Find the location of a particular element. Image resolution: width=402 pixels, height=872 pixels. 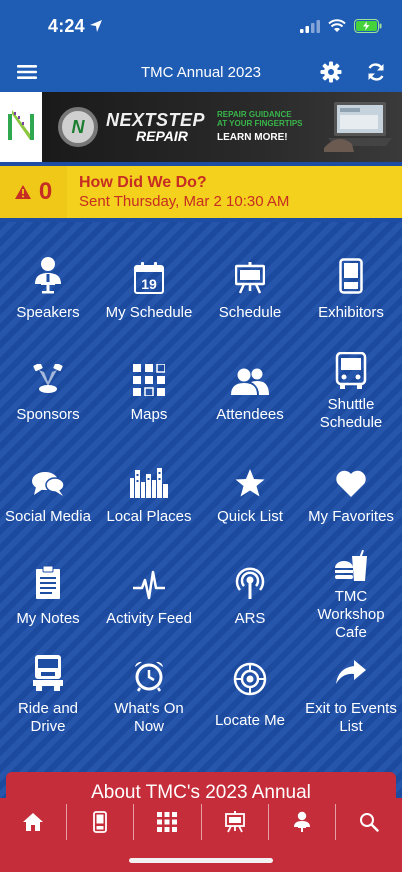

tile-attendees: Attendees is located at coordinates (250, 382).